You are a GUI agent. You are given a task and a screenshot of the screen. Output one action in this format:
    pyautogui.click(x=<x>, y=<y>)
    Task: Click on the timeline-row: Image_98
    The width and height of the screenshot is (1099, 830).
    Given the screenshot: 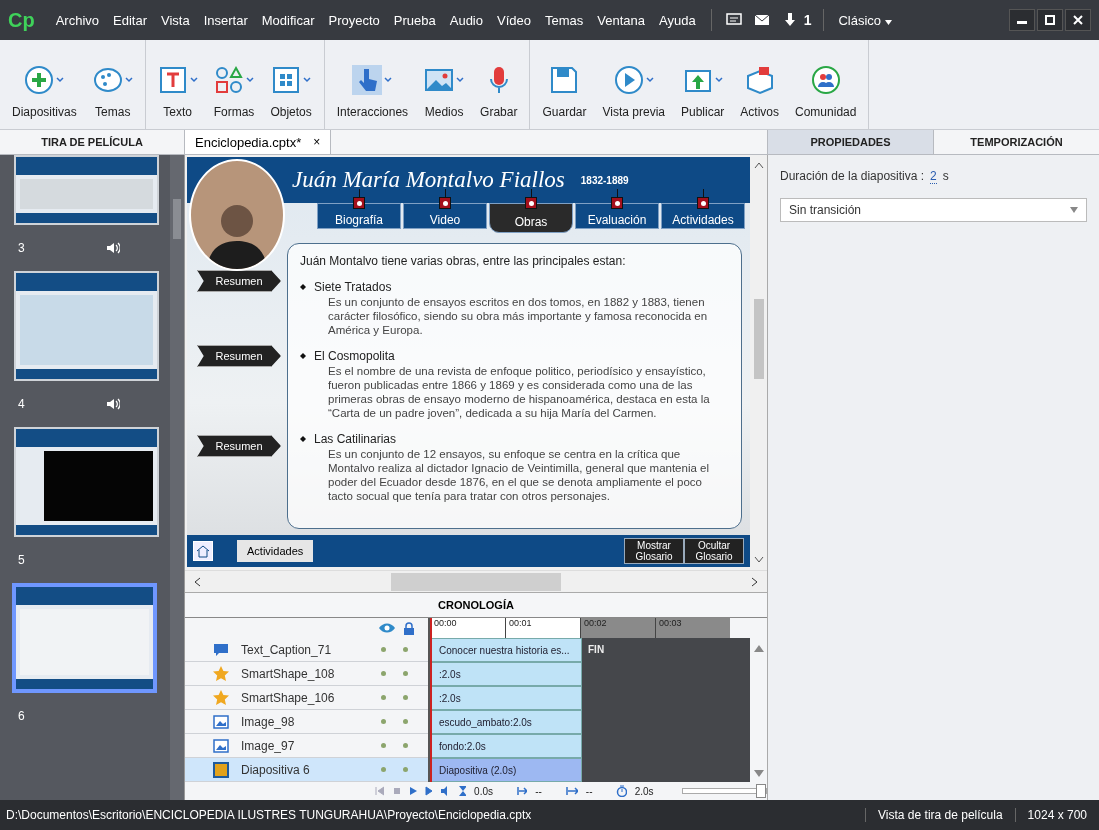 What is the action you would take?
    pyautogui.click(x=306, y=722)
    